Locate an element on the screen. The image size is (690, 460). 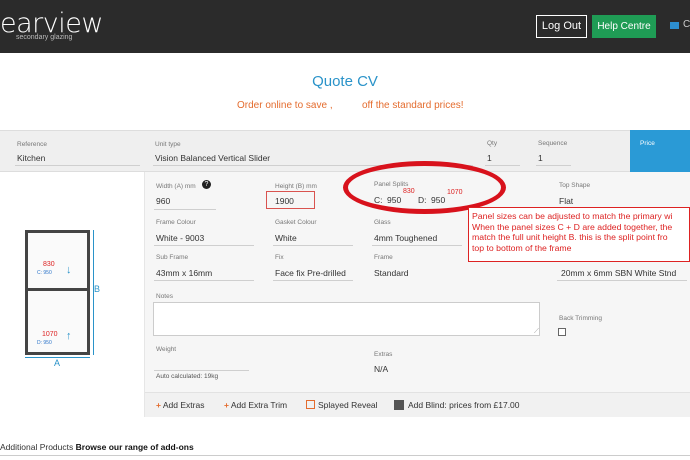
glass-underline is located at coordinates (417, 245).